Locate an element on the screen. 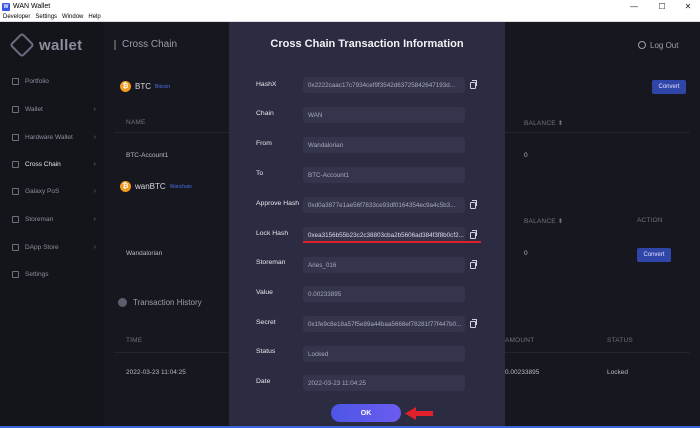  sidebar-item-label: Wallet is located at coordinates (34, 109).